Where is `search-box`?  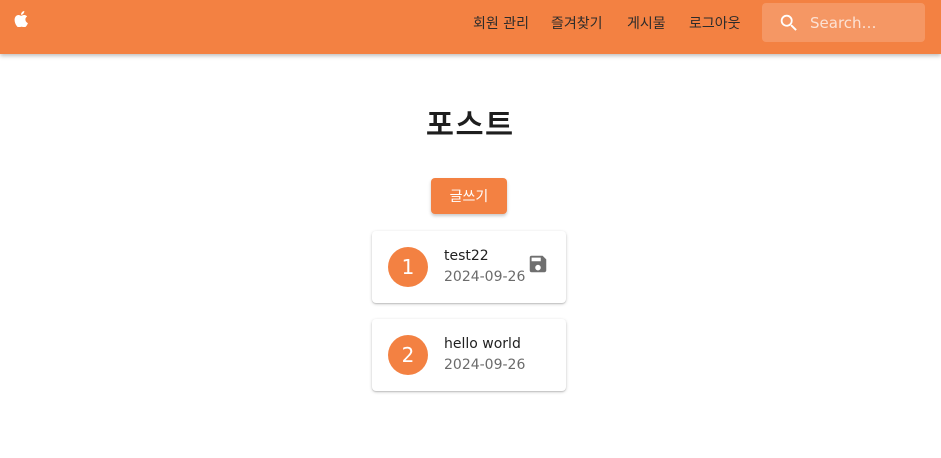
search-box is located at coordinates (843, 22).